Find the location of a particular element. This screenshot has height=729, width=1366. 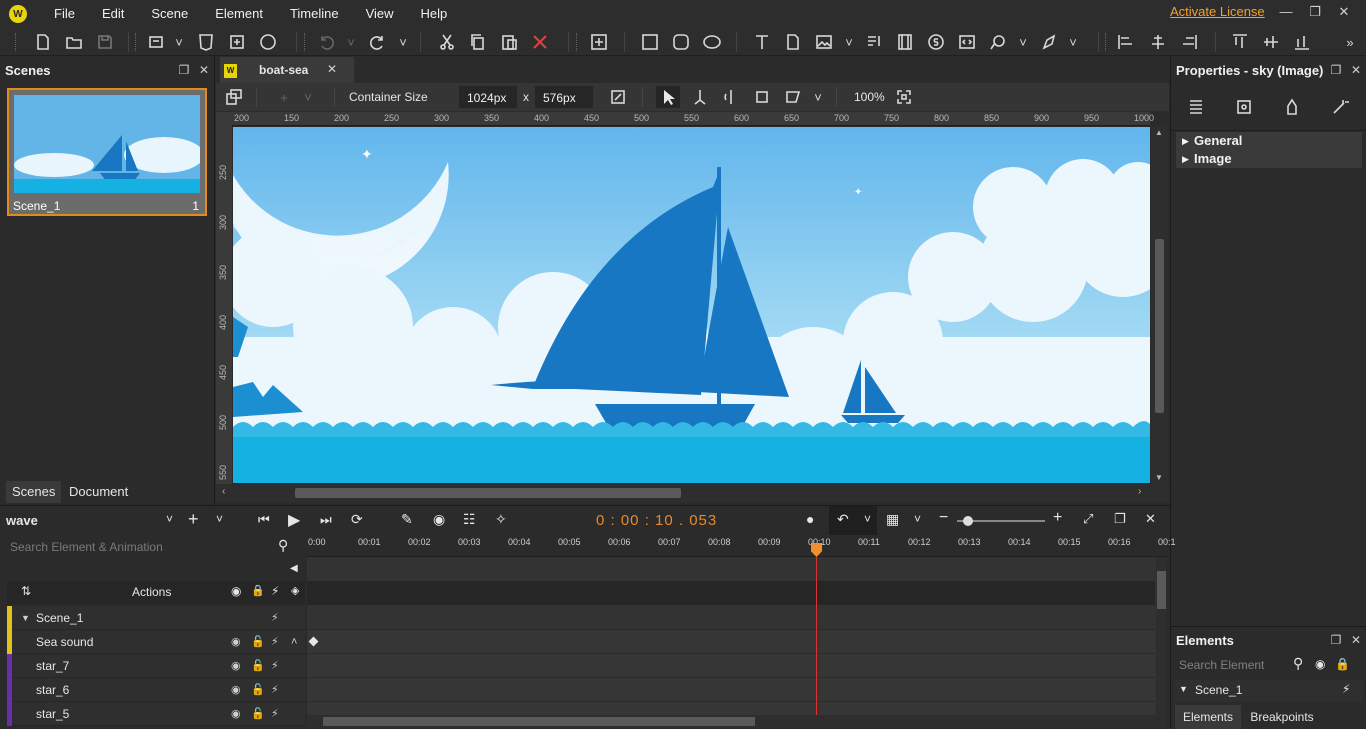

new-file-icon is located at coordinates (43, 42).